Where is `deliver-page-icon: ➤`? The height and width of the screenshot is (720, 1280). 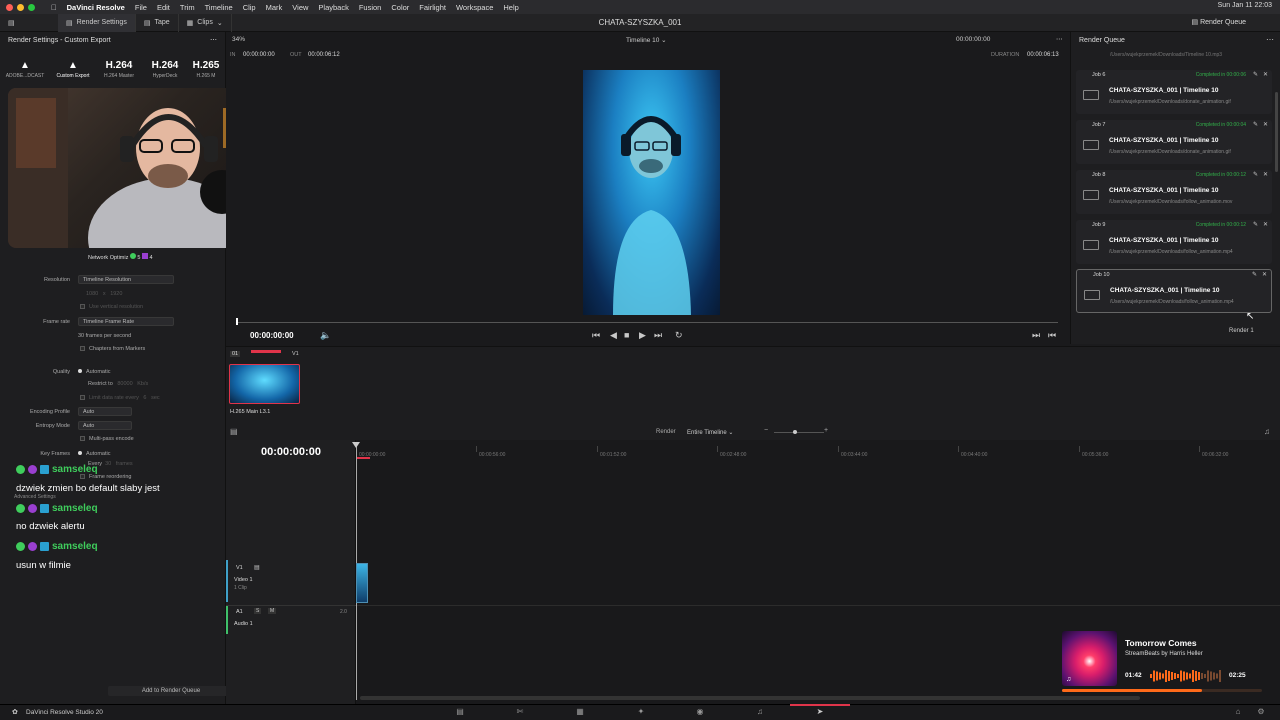 deliver-page-icon: ➤ is located at coordinates (820, 711).